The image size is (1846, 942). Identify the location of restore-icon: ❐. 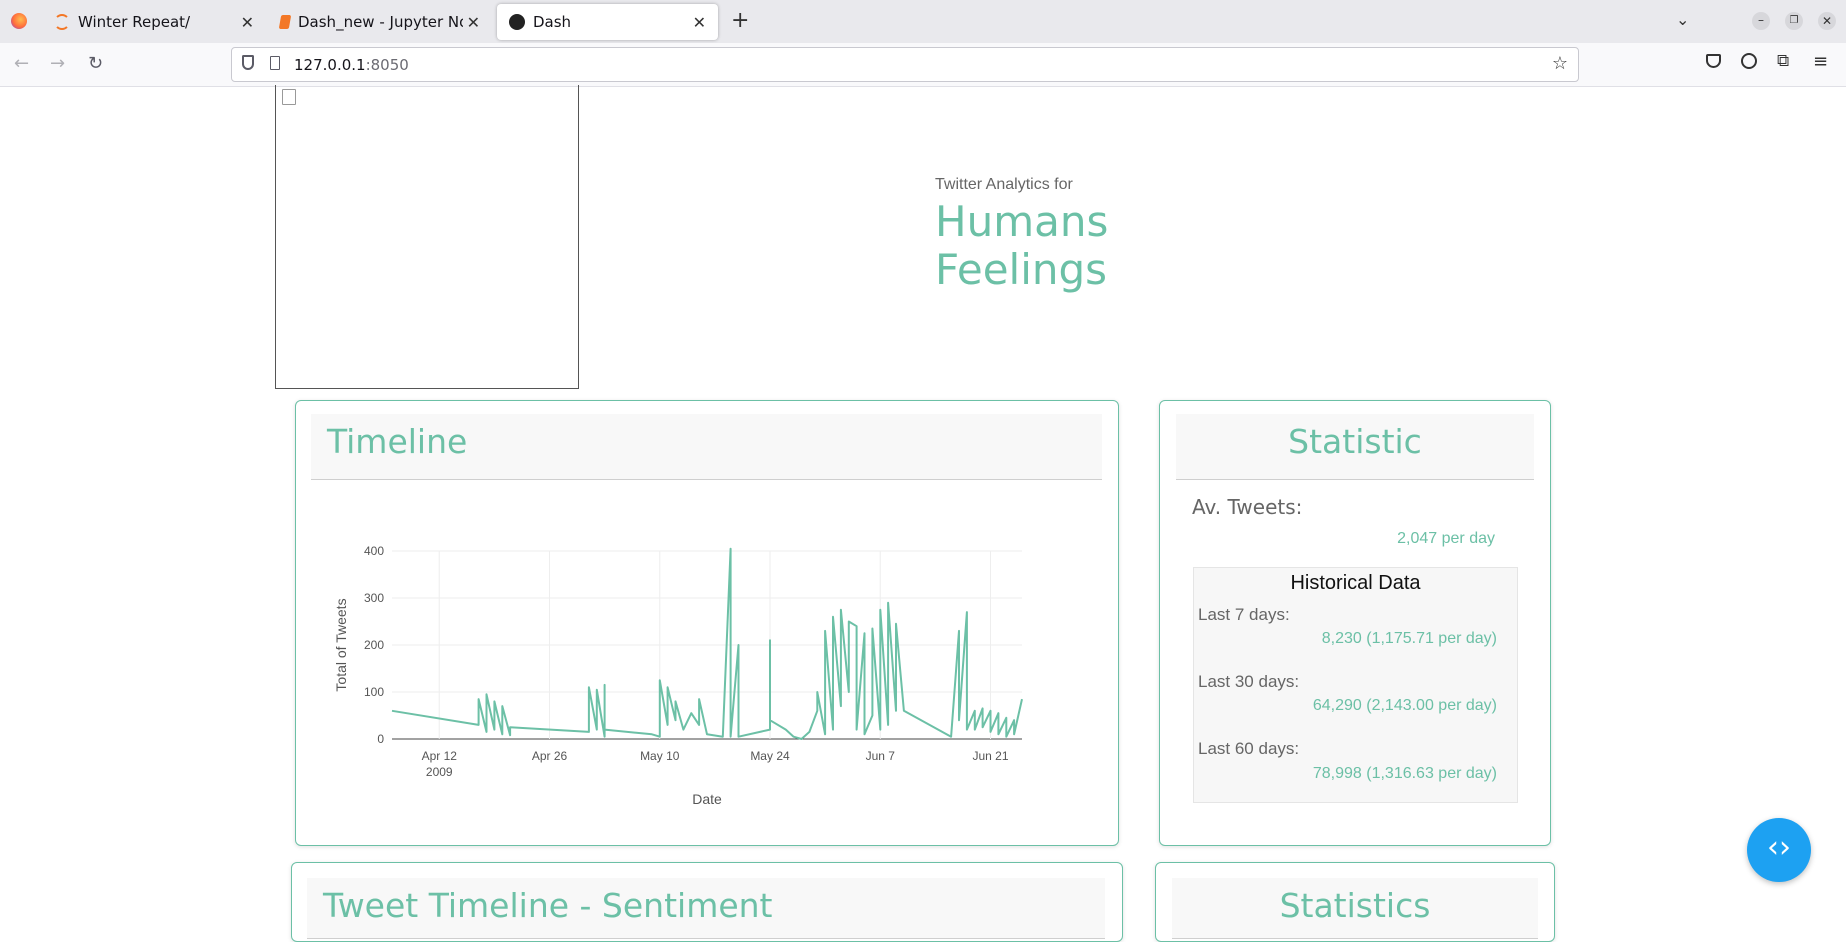
(1794, 21).